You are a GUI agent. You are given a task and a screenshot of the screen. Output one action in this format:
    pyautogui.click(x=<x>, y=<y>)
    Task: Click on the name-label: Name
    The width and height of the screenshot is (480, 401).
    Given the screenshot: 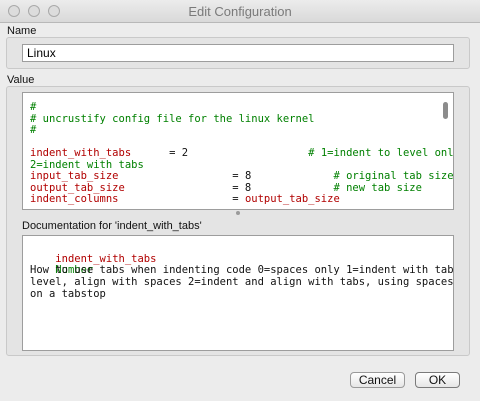 What is the action you would take?
    pyautogui.click(x=22, y=31)
    